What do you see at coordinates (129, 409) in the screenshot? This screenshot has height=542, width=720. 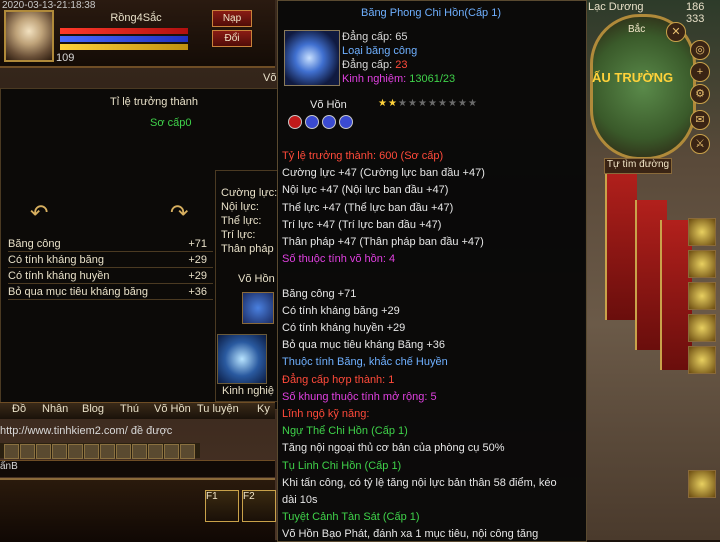 I see `tab-pet: Thú` at bounding box center [129, 409].